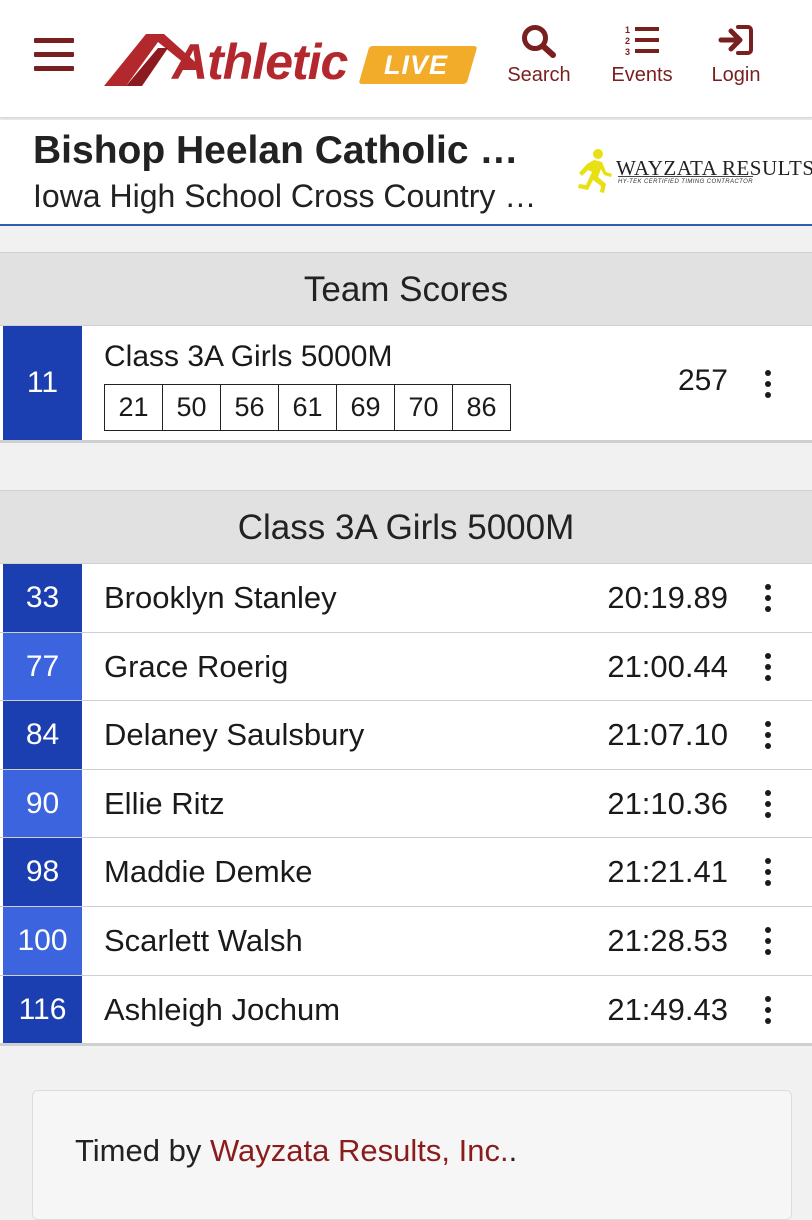  Describe the element at coordinates (539, 75) in the screenshot. I see `search-label: Search` at that location.